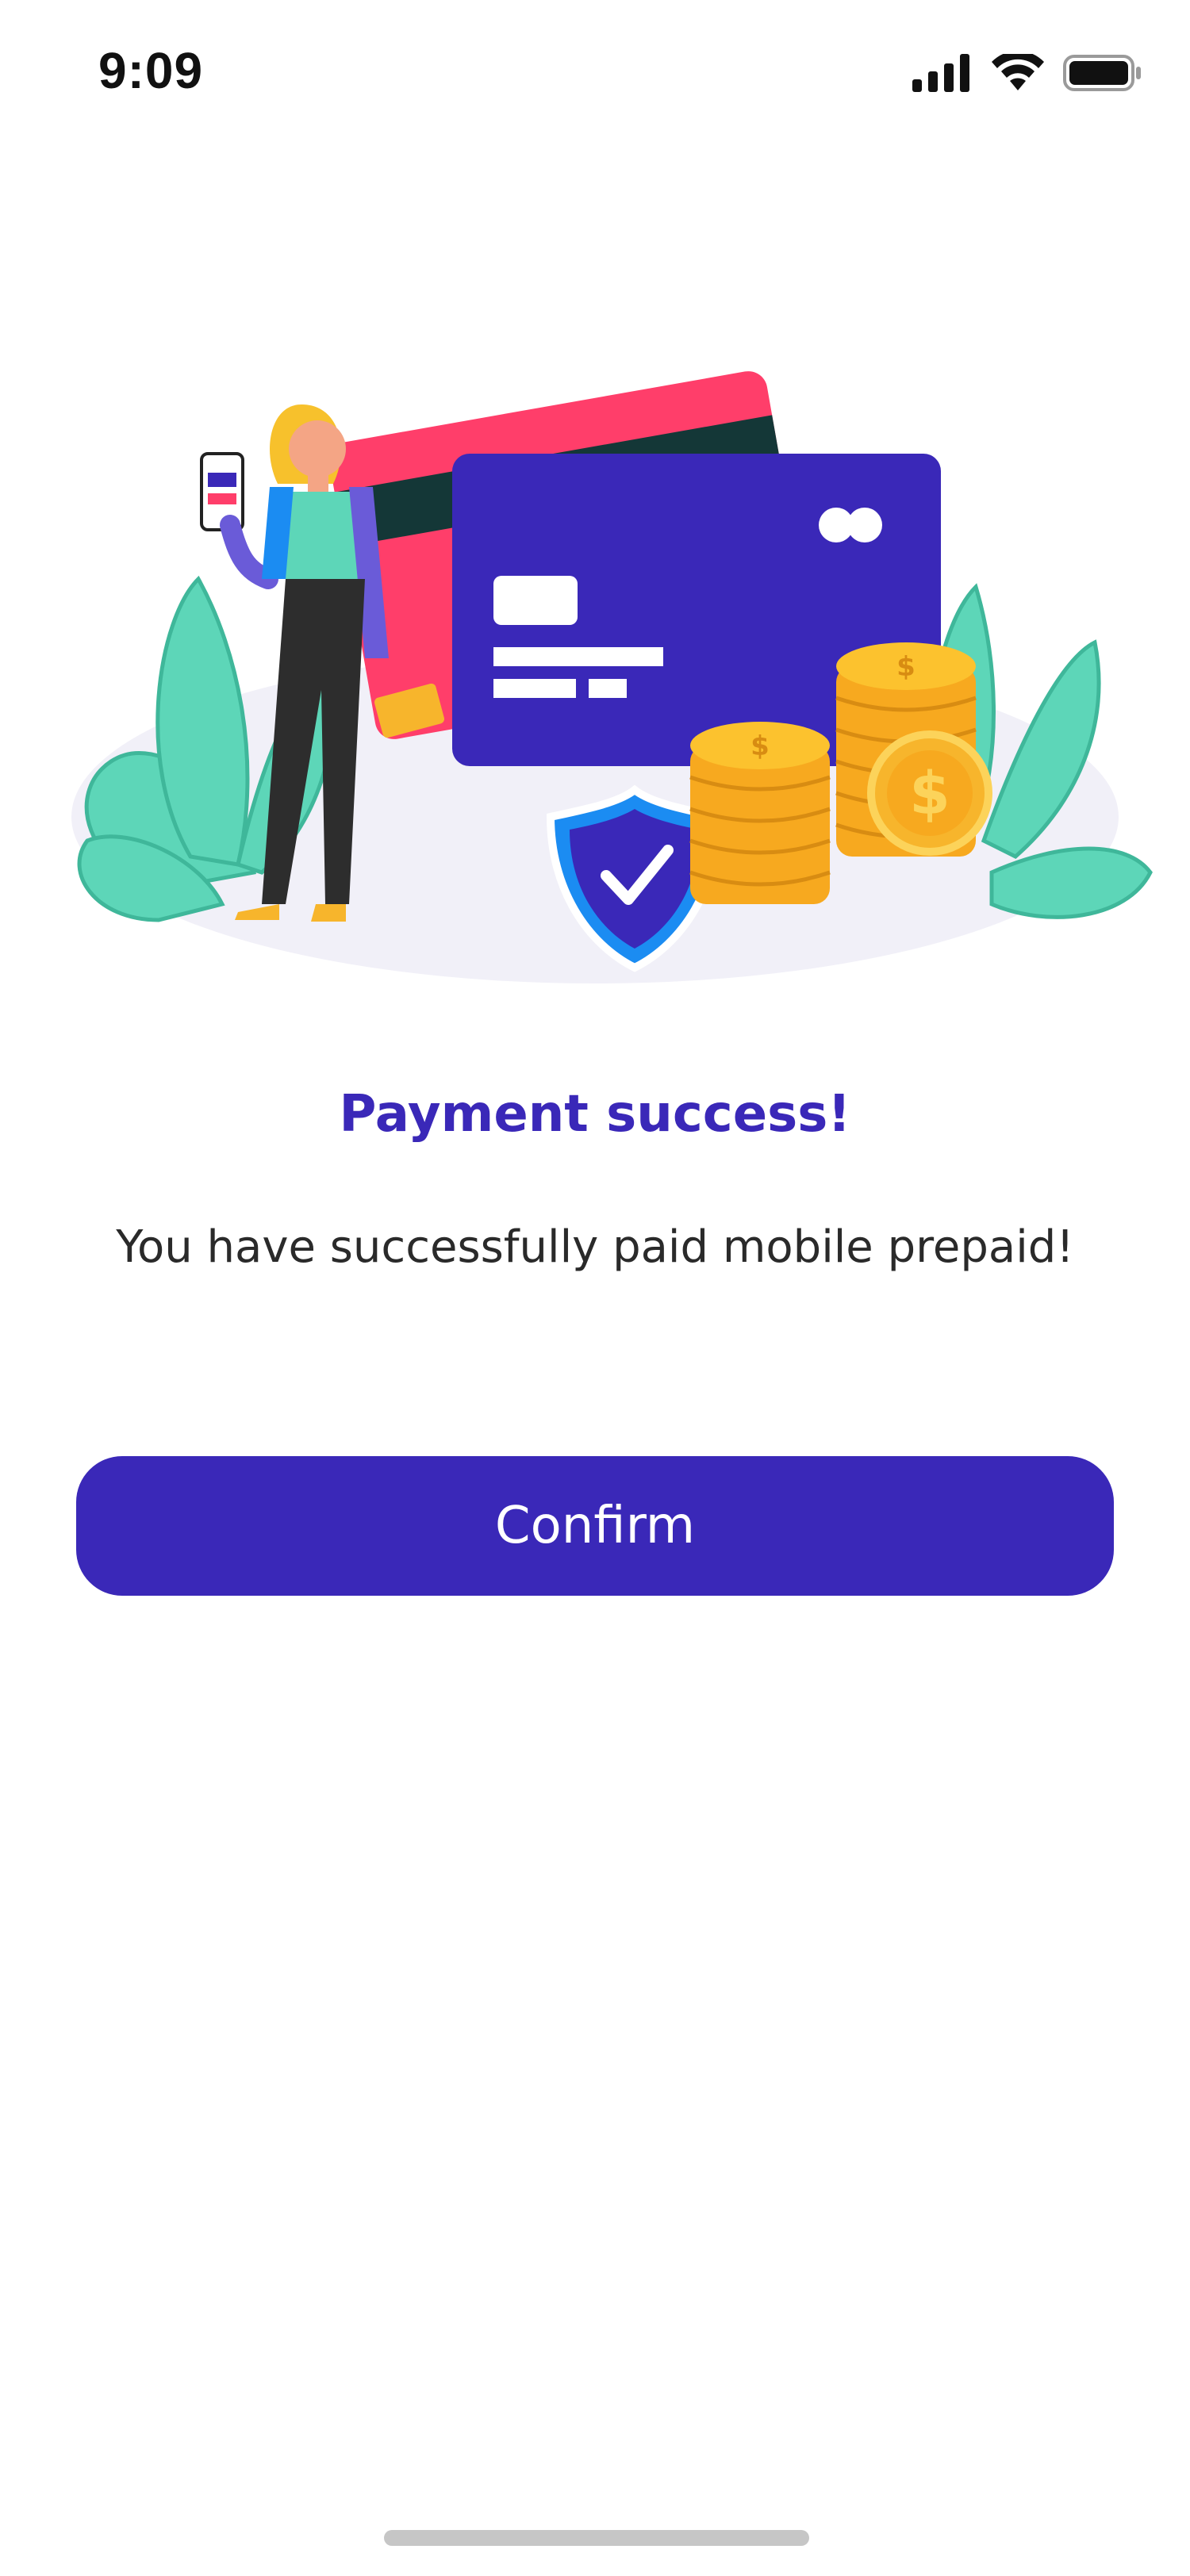  Describe the element at coordinates (595, 1526) in the screenshot. I see `confirm-button: Confirm` at that location.